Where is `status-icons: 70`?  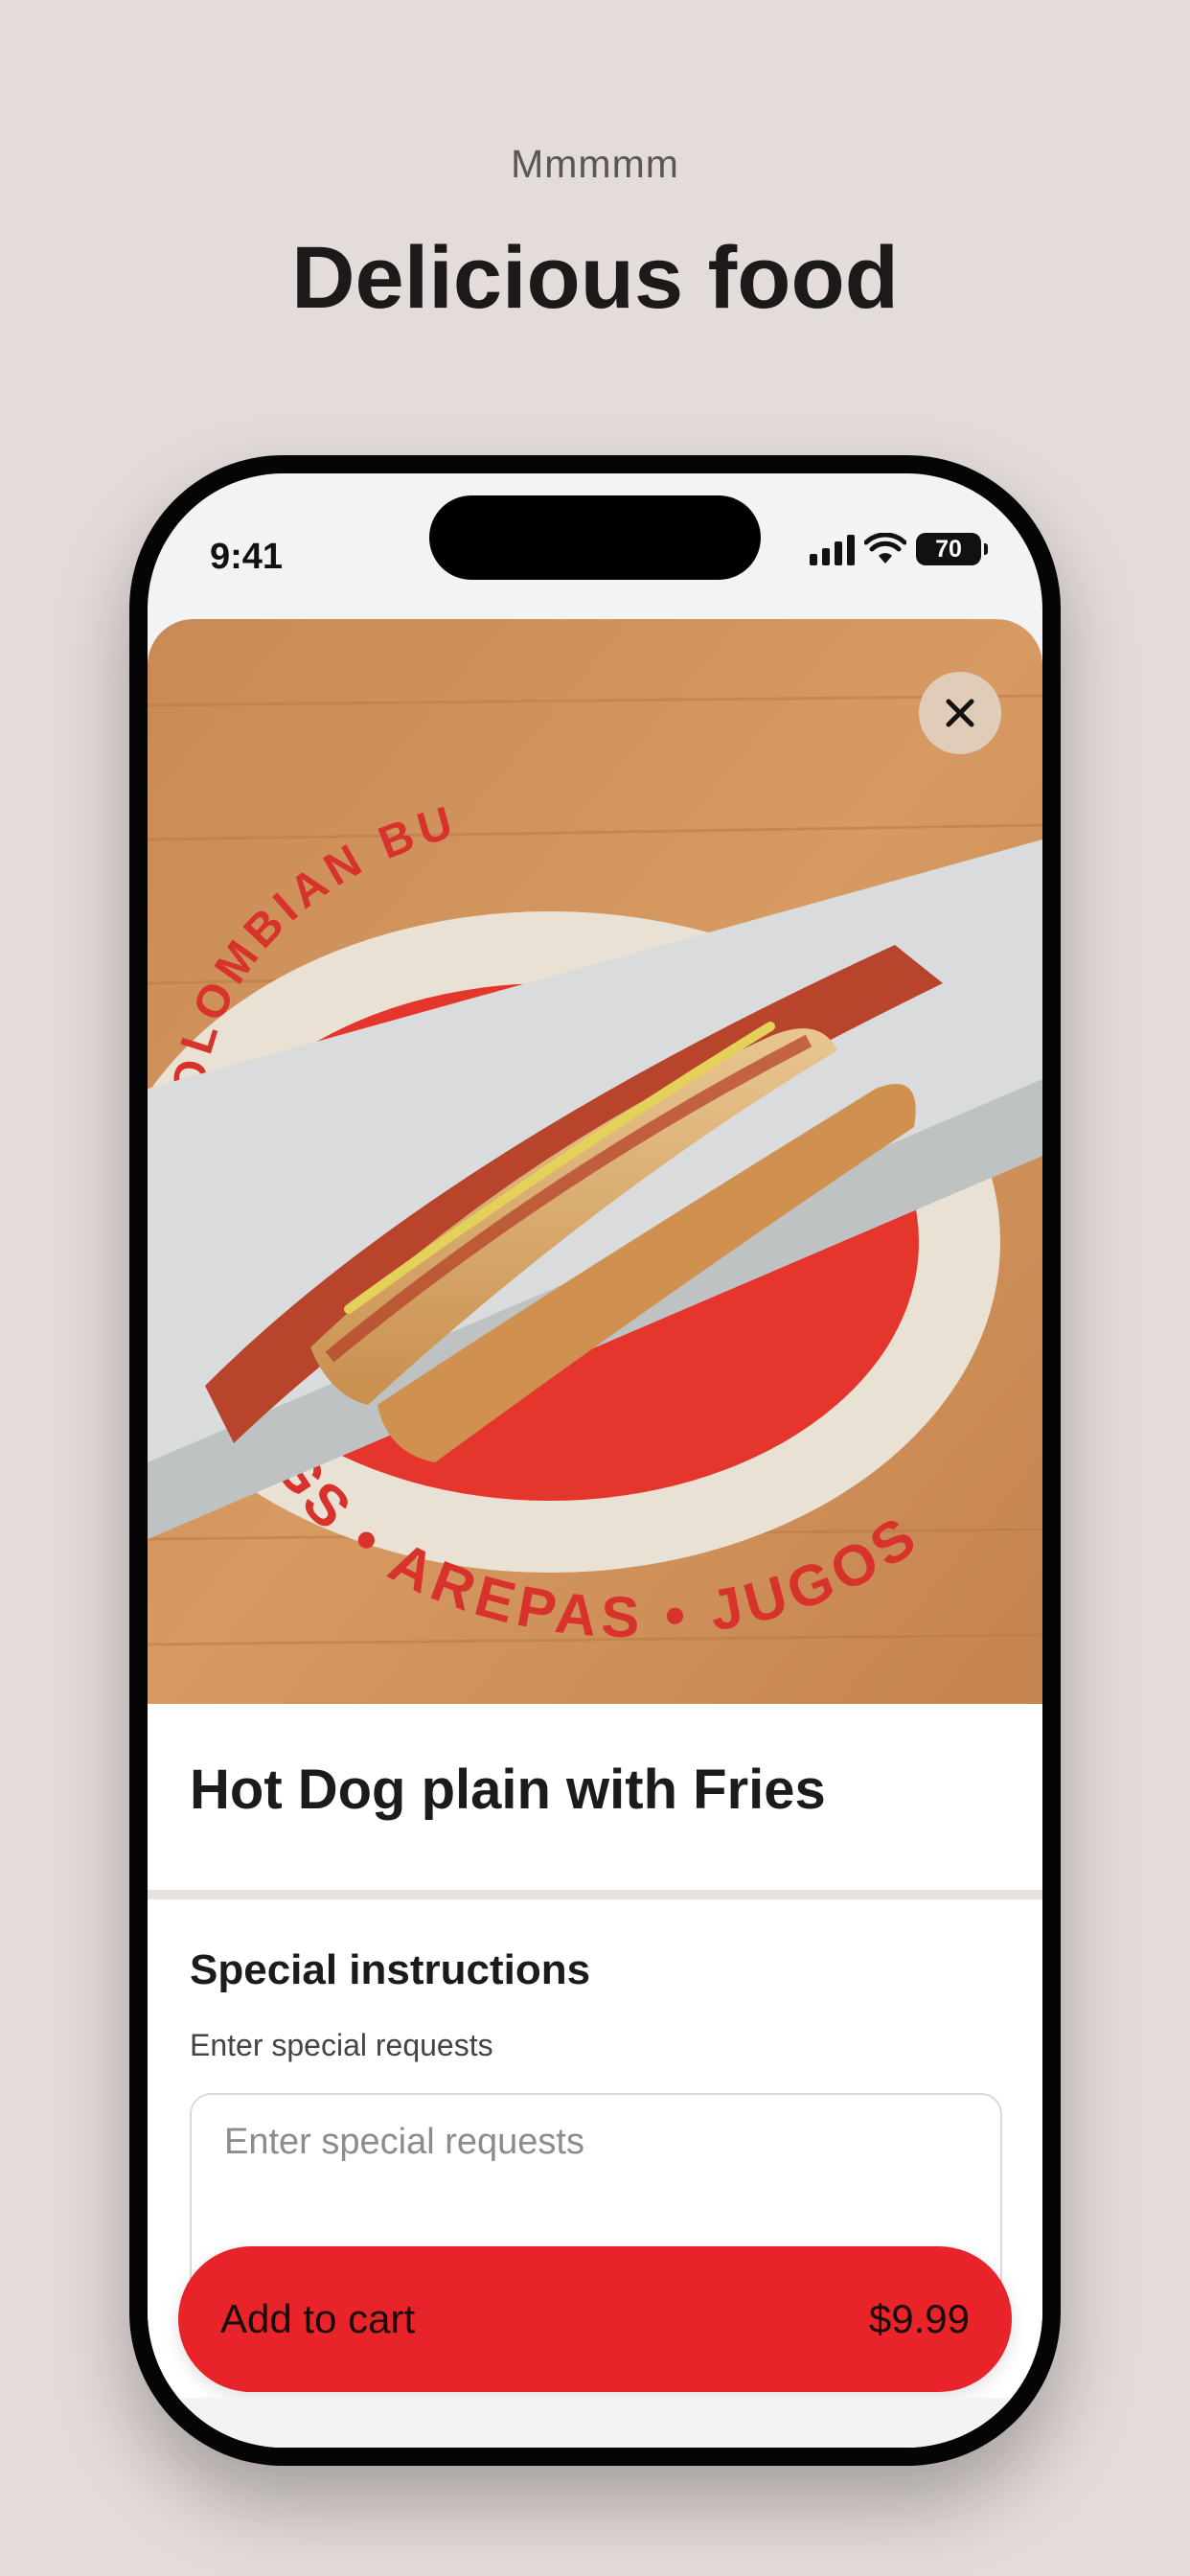
status-icons: 70 is located at coordinates (899, 549).